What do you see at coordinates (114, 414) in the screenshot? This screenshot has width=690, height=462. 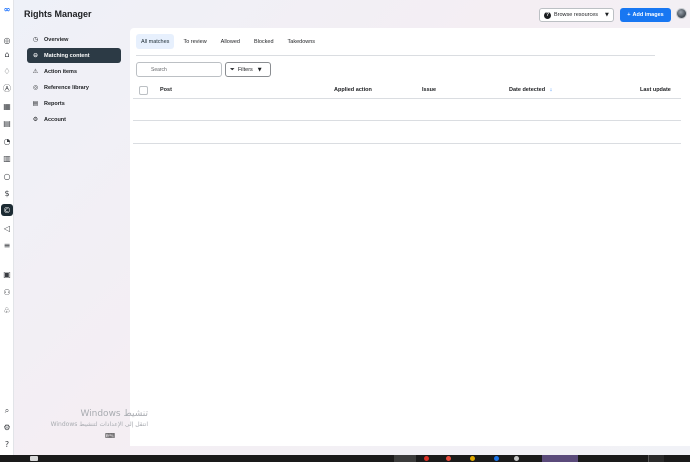 I see `watermark-line-1: Windows تنشيط` at bounding box center [114, 414].